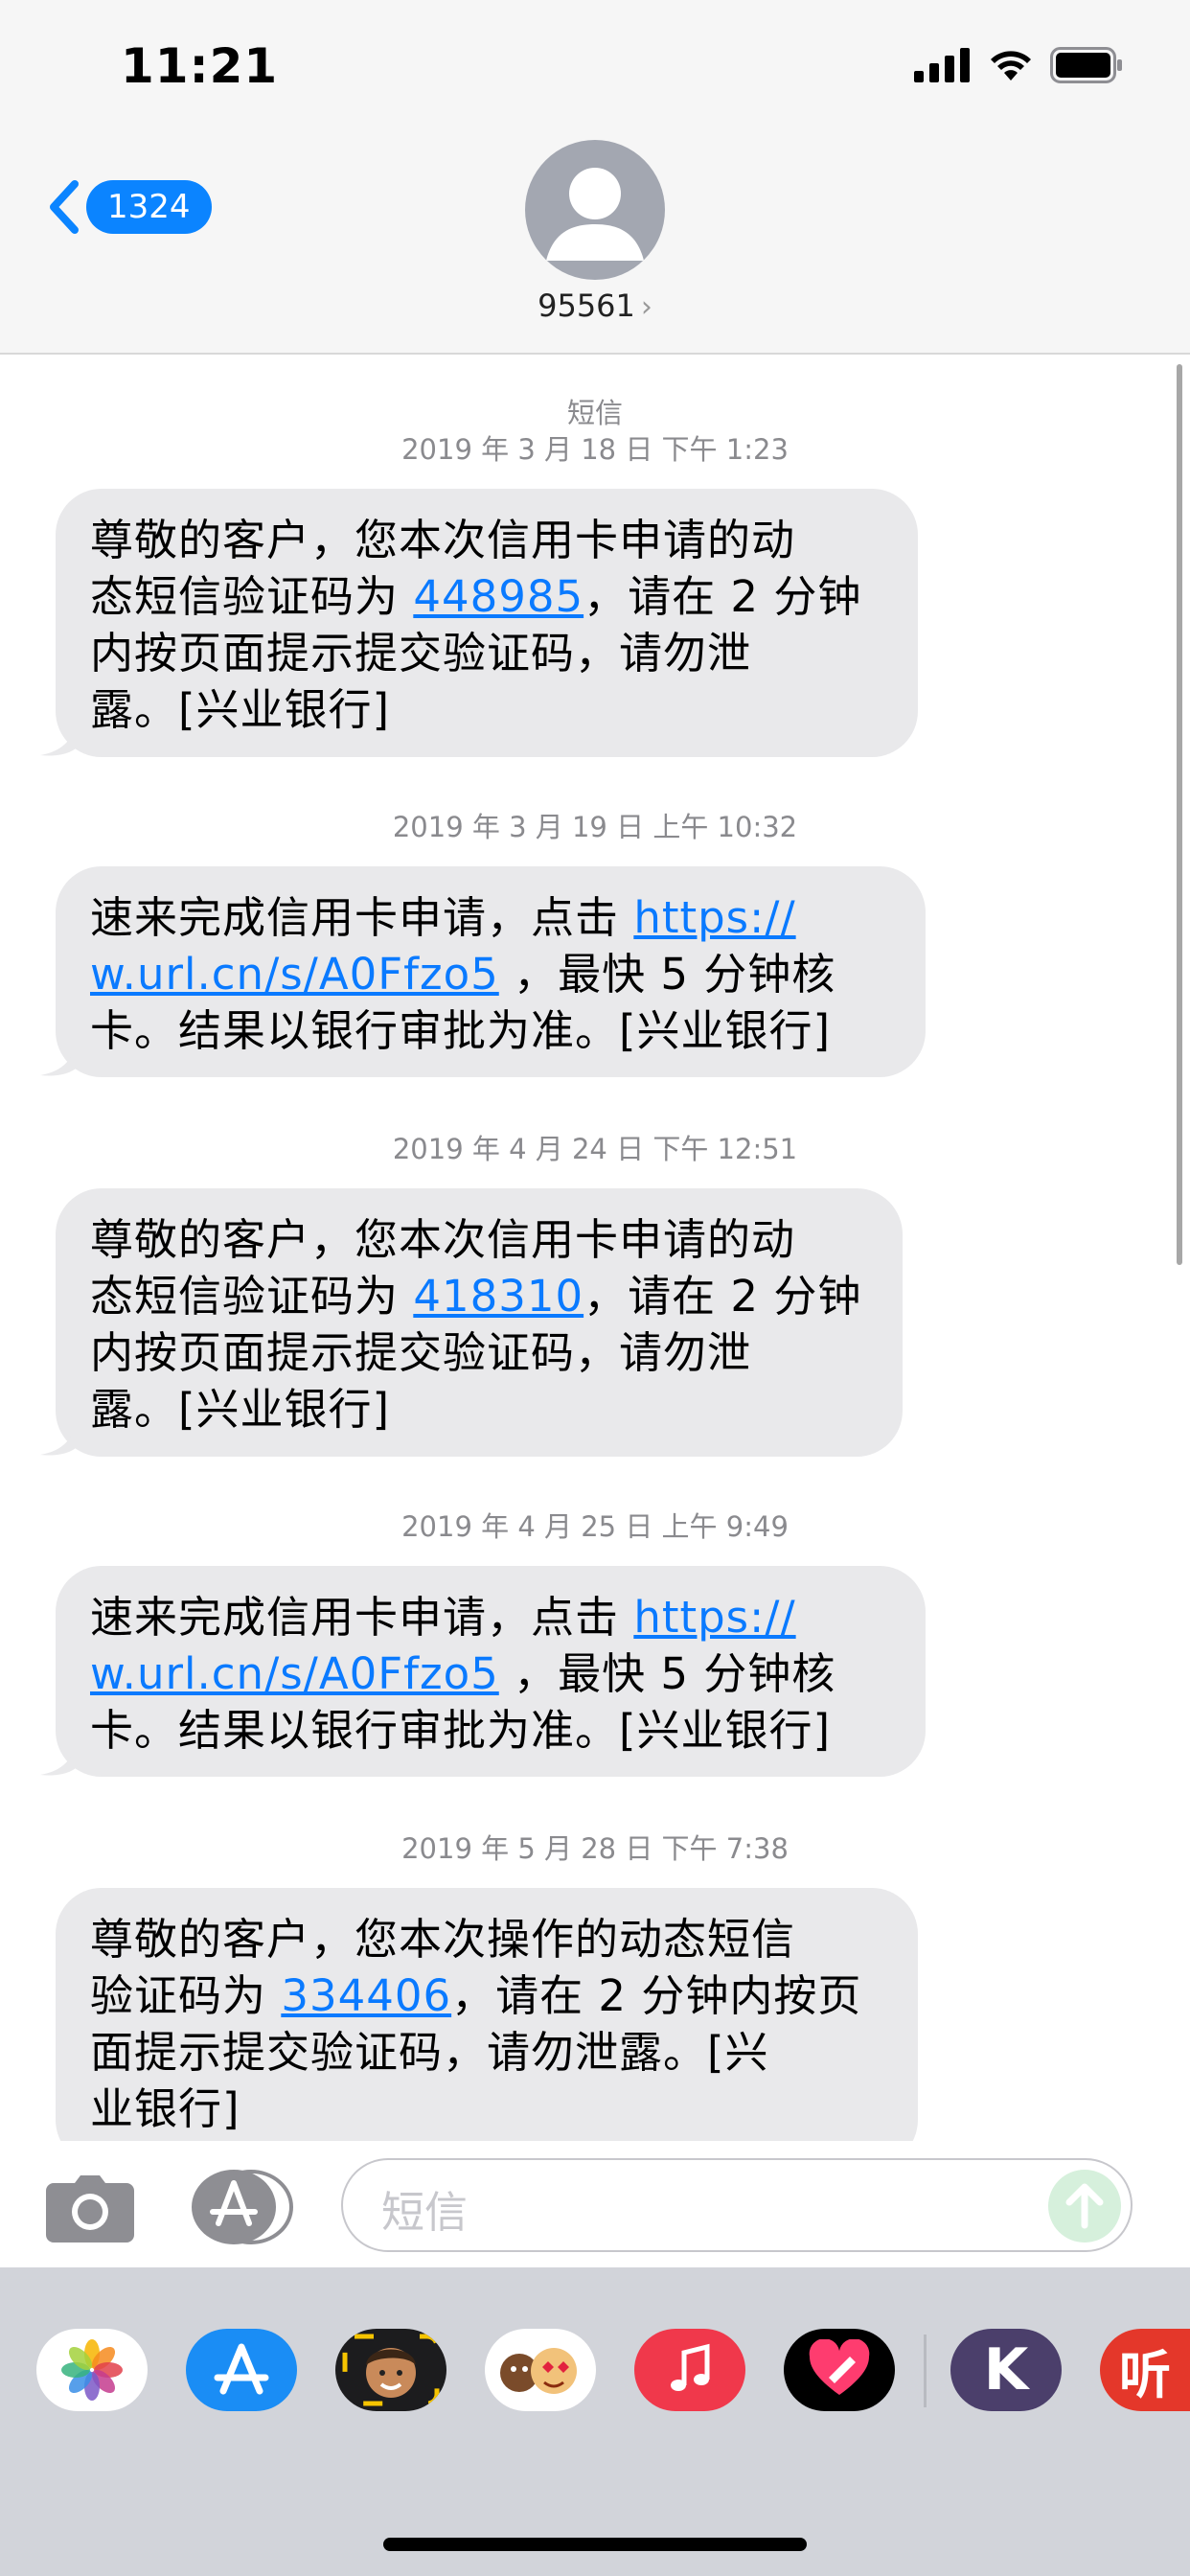 Image resolution: width=1190 pixels, height=2576 pixels. I want to click on message-text: 业银行], so click(165, 2108).